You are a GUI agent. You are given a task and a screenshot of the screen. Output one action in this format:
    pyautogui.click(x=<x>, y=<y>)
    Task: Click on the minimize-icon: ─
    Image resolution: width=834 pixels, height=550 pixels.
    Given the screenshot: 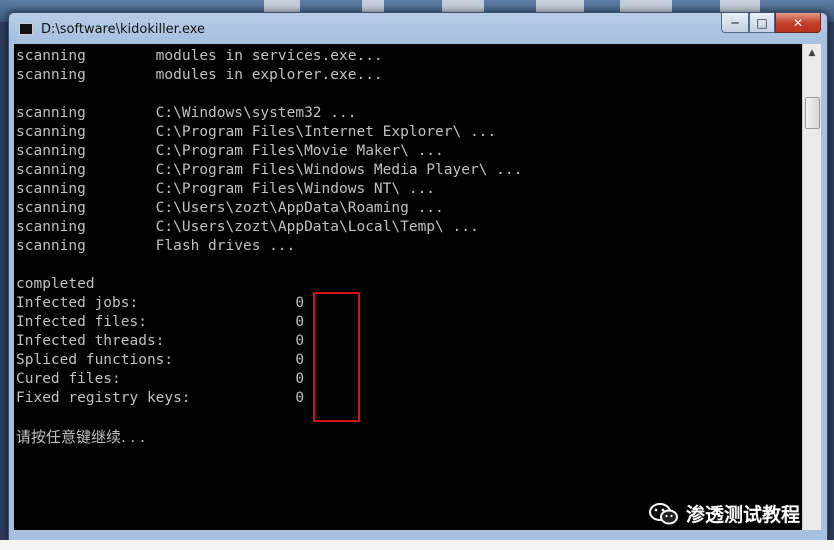 What is the action you would take?
    pyautogui.click(x=735, y=22)
    